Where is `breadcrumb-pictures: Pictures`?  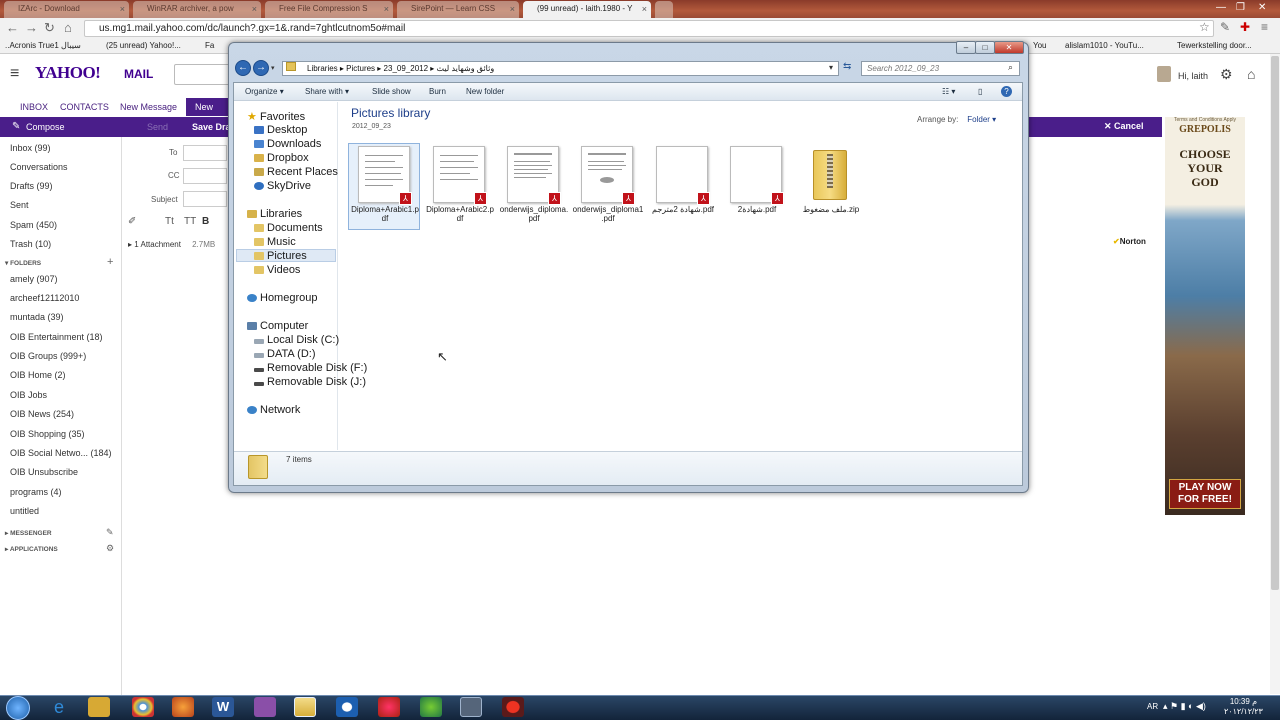 breadcrumb-pictures: Pictures is located at coordinates (360, 68).